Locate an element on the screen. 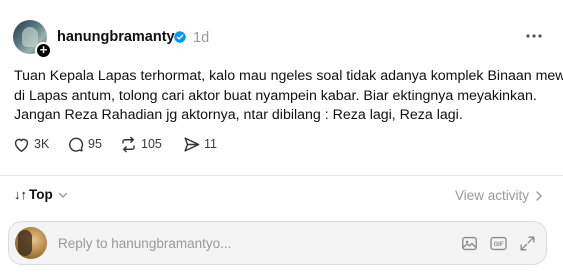 The height and width of the screenshot is (272, 563). more-icon is located at coordinates (534, 36).